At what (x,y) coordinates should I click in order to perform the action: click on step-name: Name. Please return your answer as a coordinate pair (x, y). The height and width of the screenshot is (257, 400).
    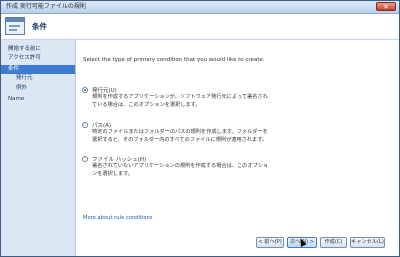
    Looking at the image, I should click on (38, 99).